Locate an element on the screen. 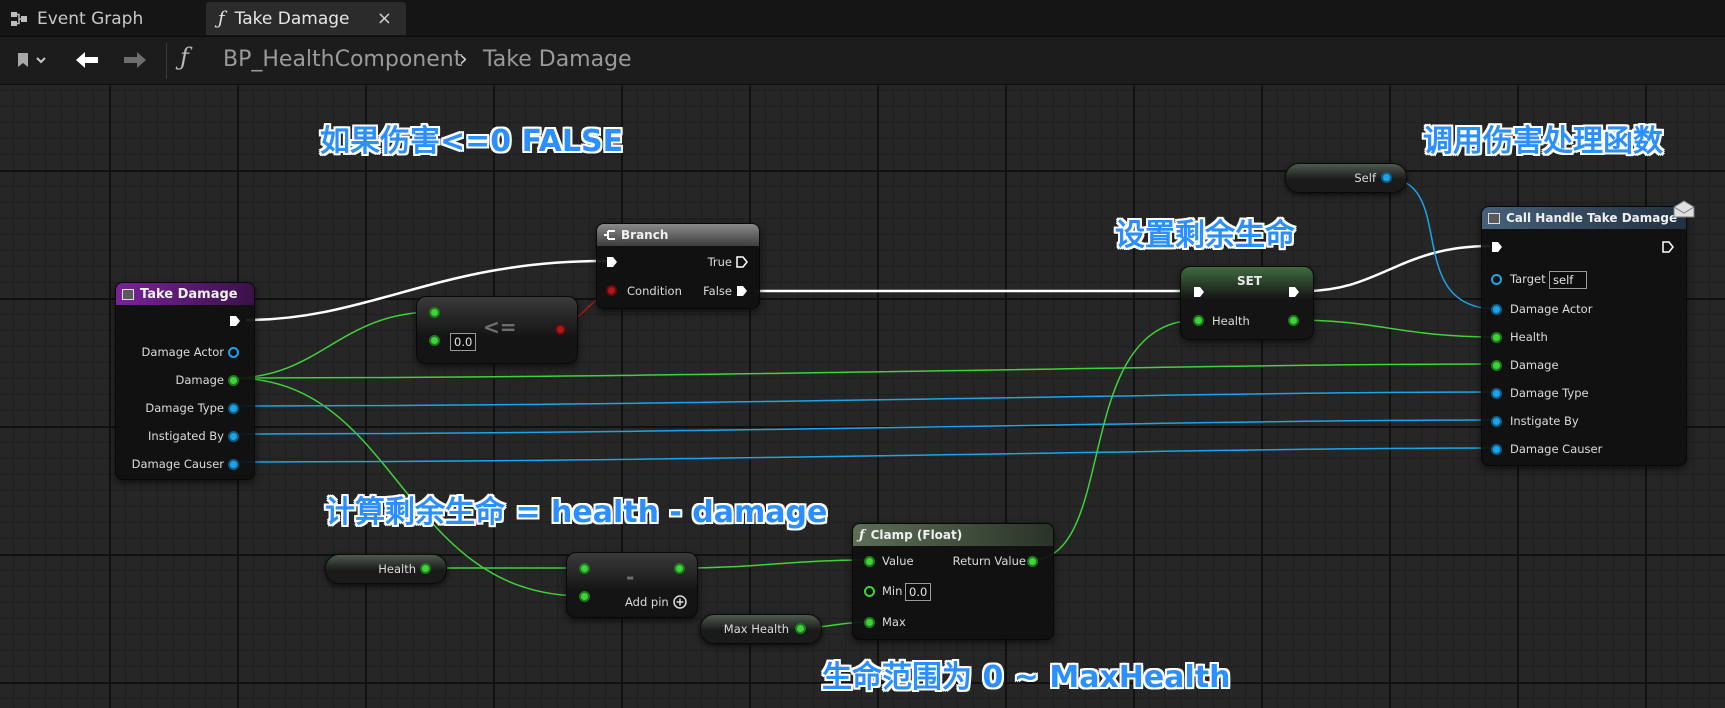 The image size is (1725, 708). breadcrumb-blueprint: BP_HealthComponent is located at coordinates (342, 59).